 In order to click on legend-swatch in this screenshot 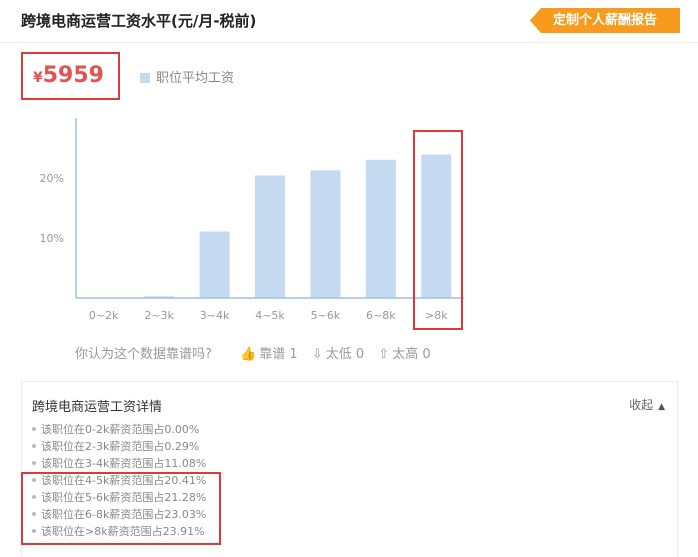, I will do `click(145, 78)`.